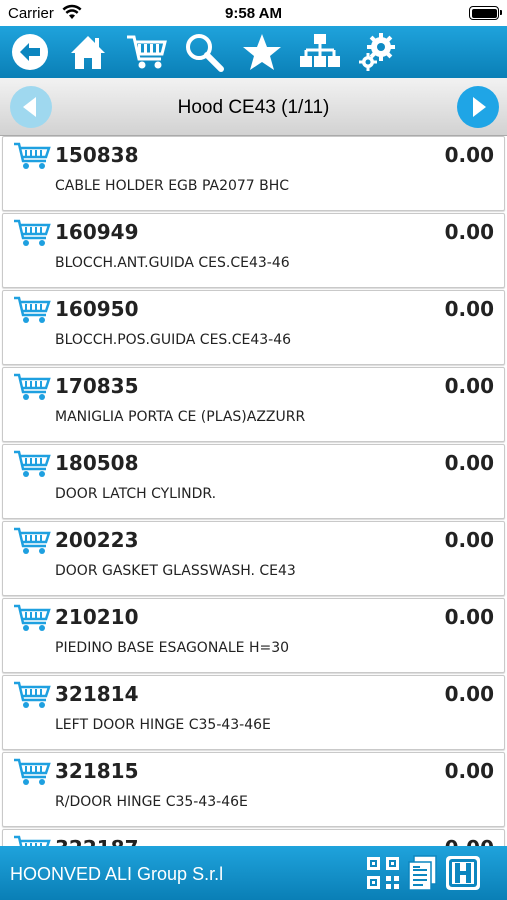  Describe the element at coordinates (146, 52) in the screenshot. I see `cart-icon` at that location.